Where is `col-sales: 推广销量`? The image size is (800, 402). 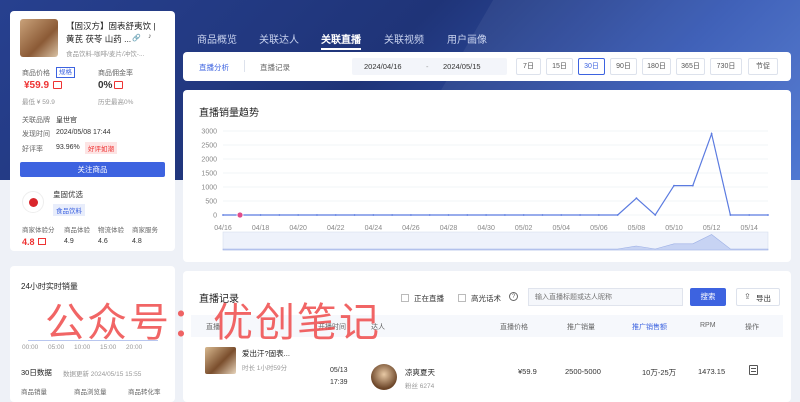
col-sales: 推广销量 is located at coordinates (581, 327).